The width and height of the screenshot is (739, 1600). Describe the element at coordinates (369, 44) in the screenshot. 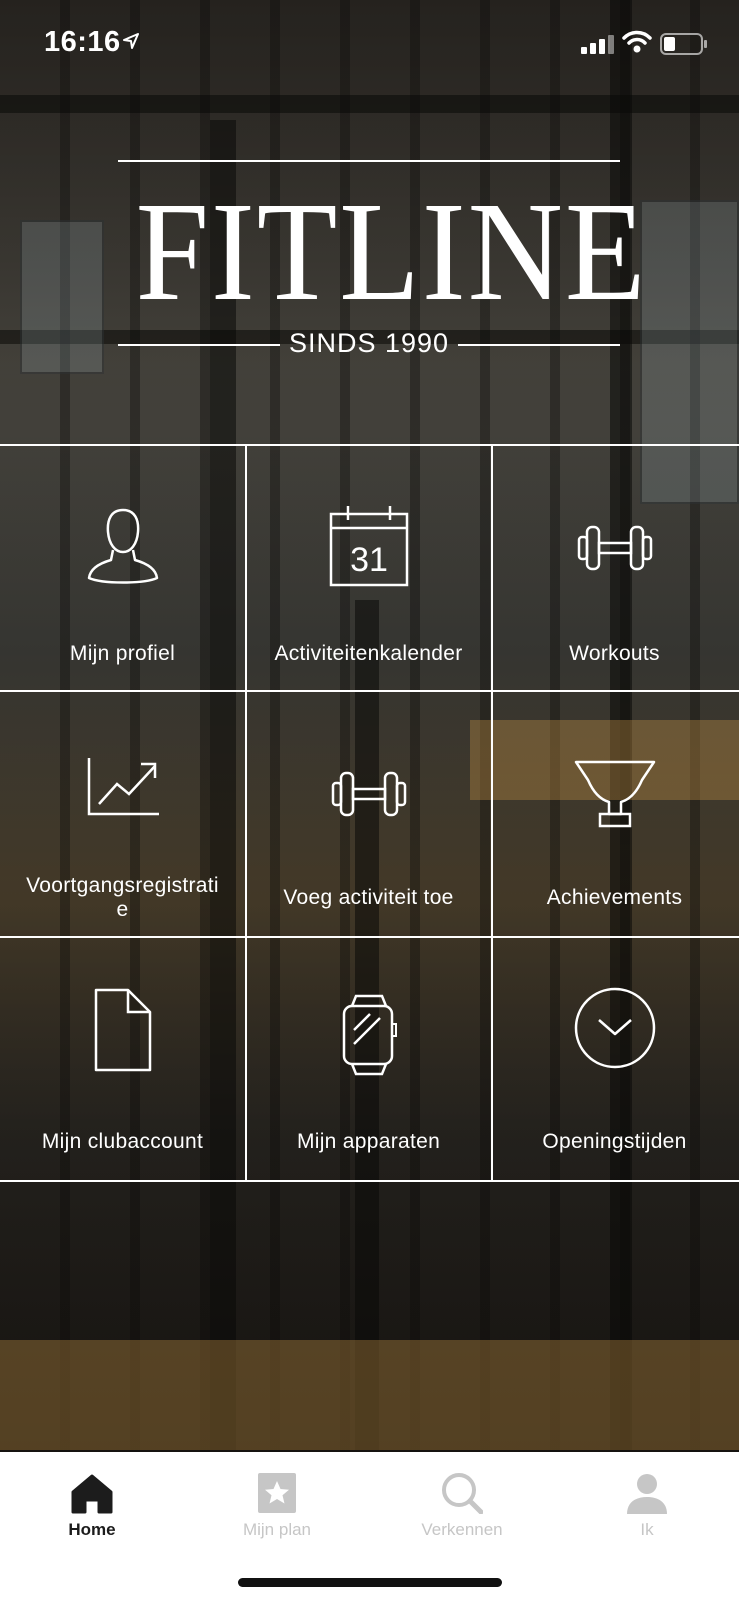

I see `status-bar: 16:16` at that location.